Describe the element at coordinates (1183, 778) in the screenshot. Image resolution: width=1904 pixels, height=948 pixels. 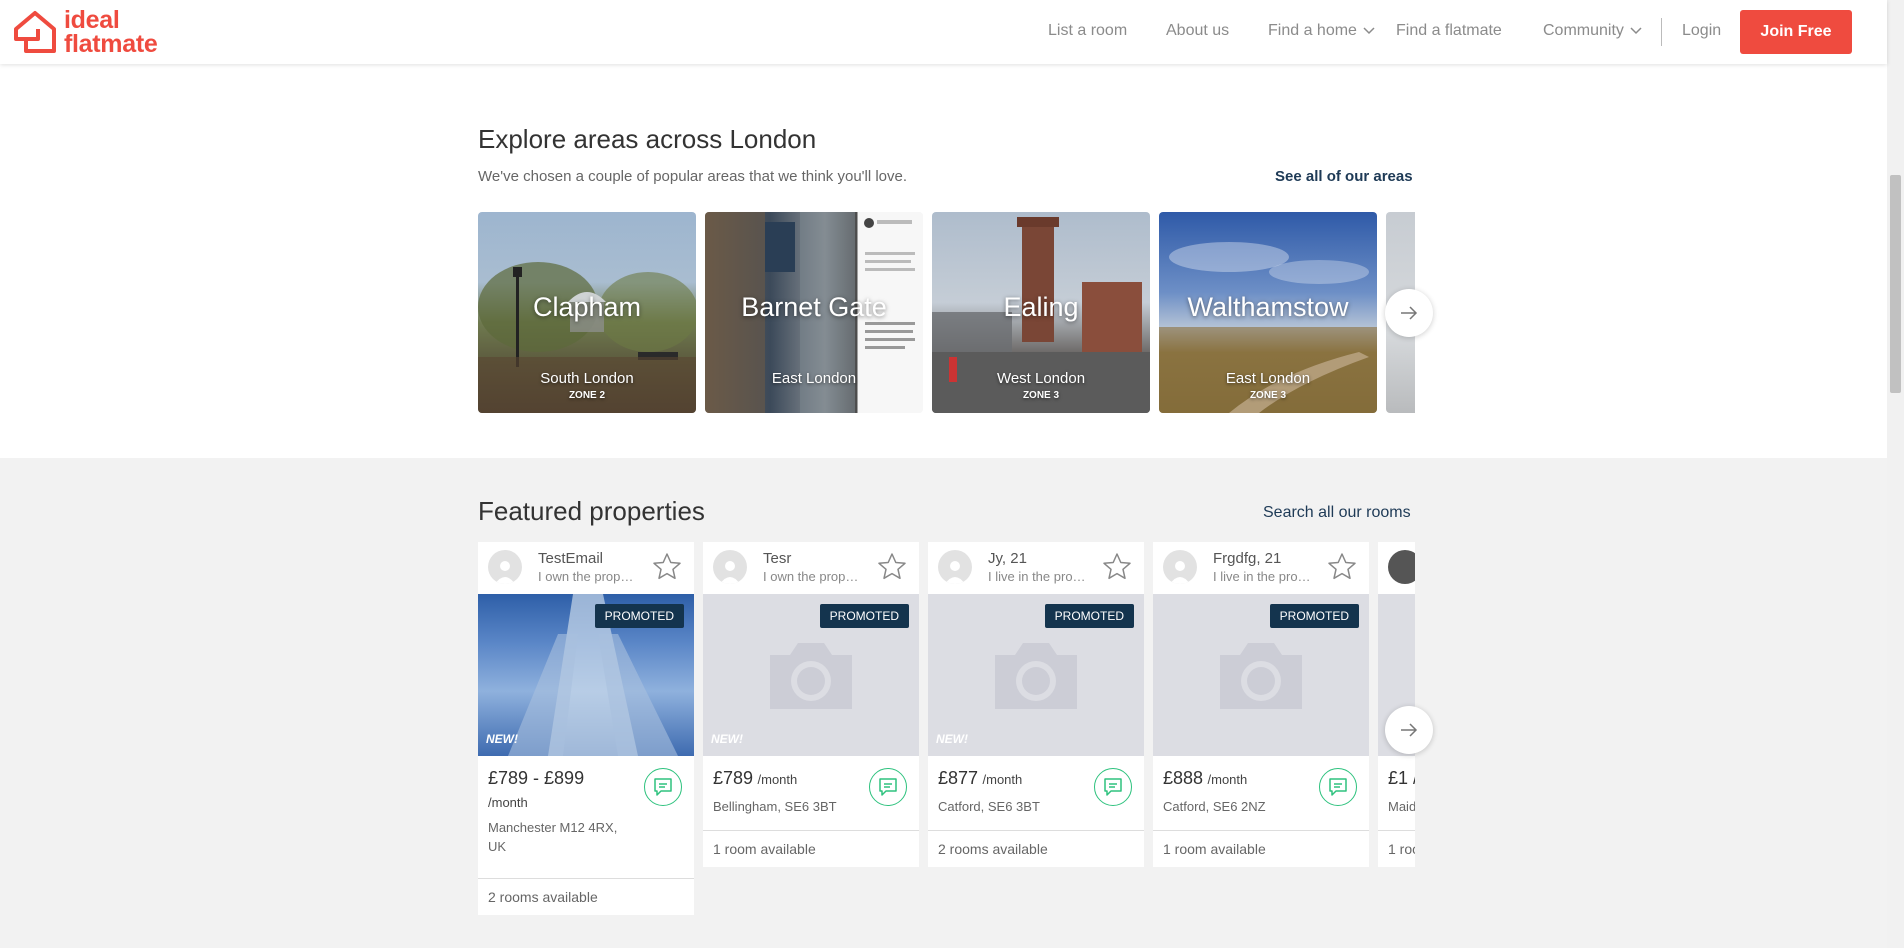
I see `property-price: £888` at that location.